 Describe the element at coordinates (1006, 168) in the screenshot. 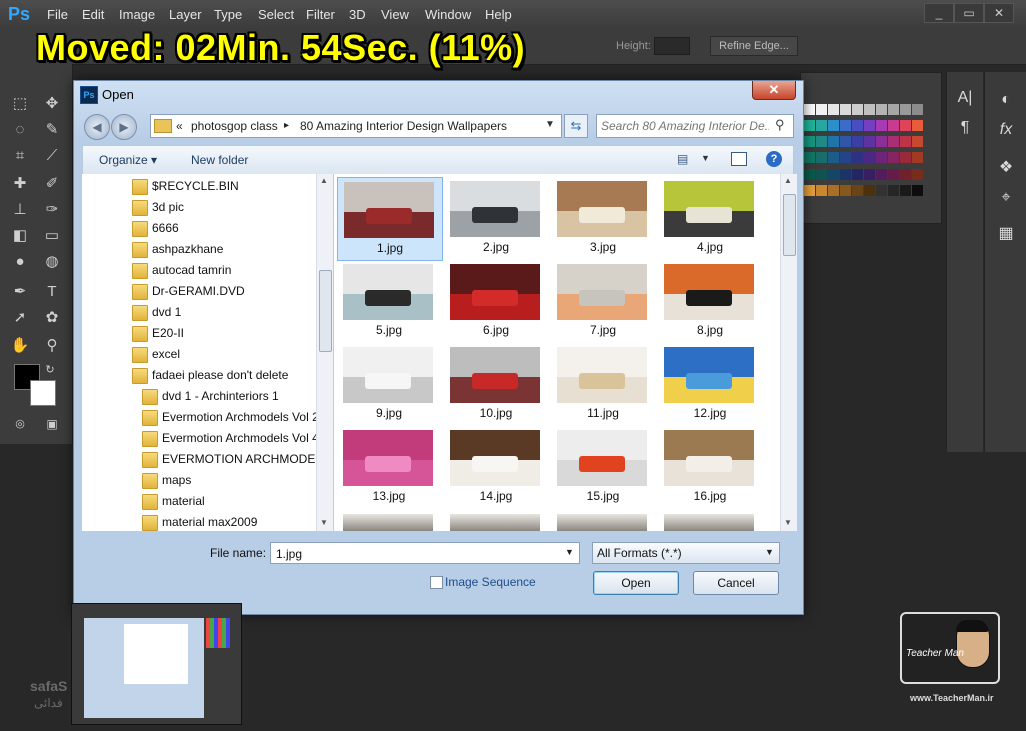

I see `channels-icon: ❖` at that location.